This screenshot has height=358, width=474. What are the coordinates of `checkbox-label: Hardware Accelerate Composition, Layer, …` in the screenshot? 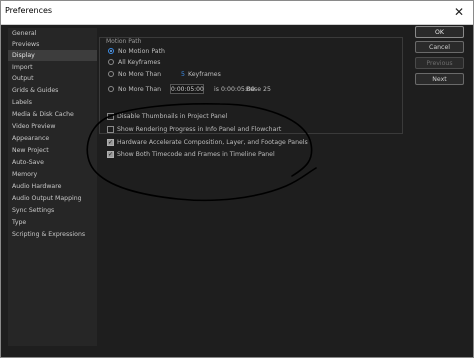 It's located at (212, 142).